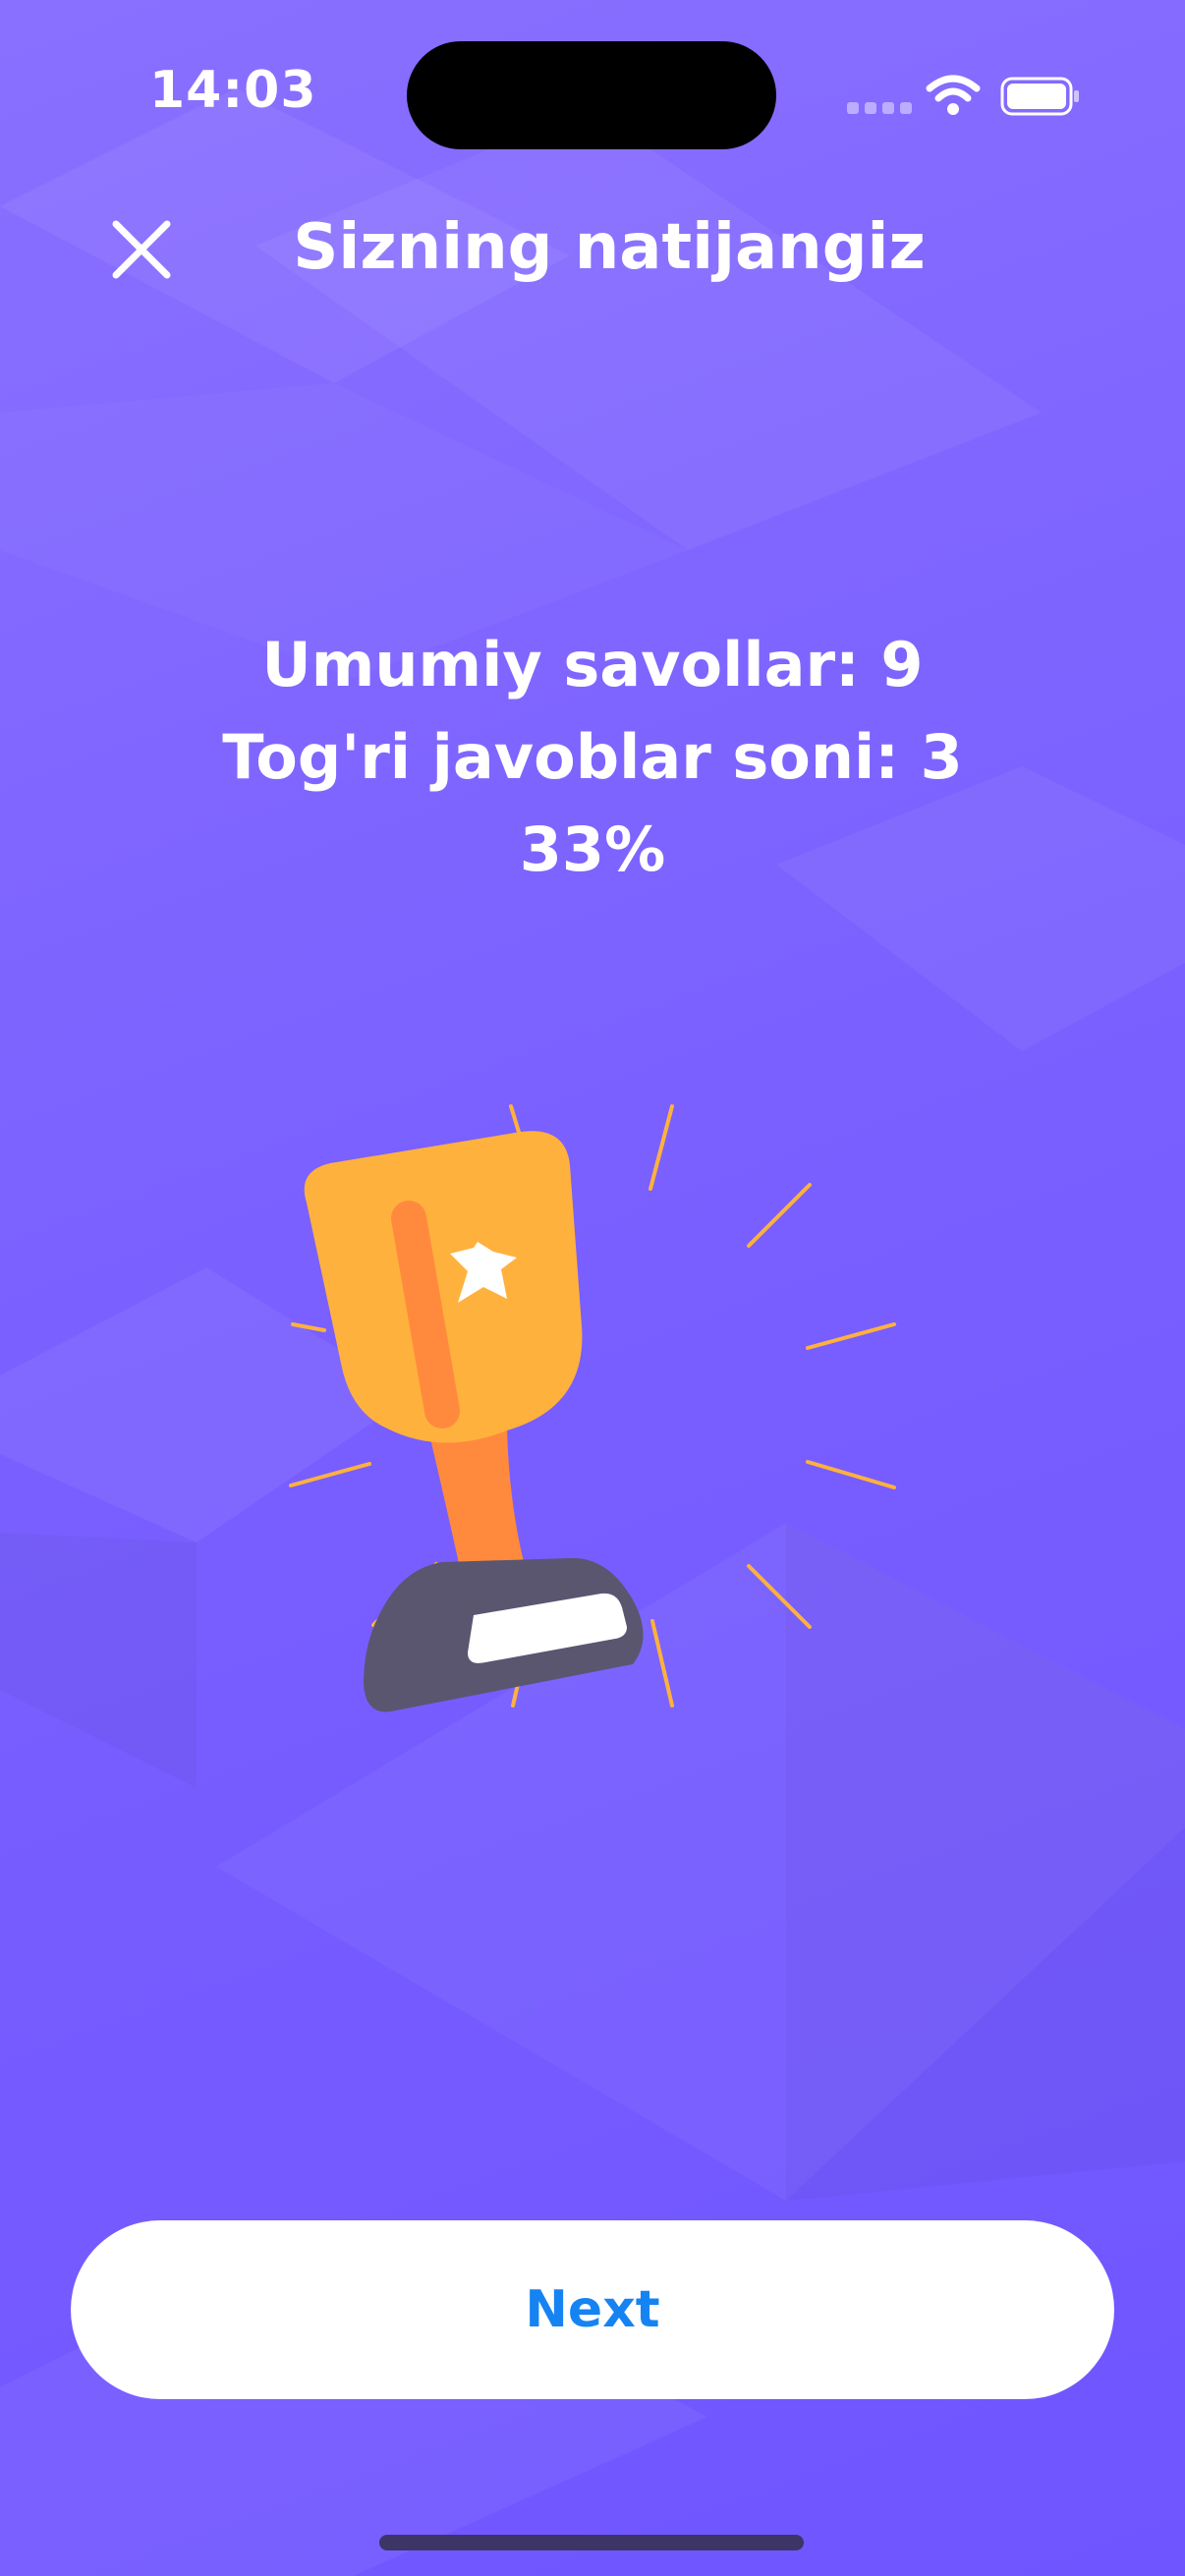  What do you see at coordinates (592, 664) in the screenshot?
I see `total-questions-text: Umumiy savollar: 9` at bounding box center [592, 664].